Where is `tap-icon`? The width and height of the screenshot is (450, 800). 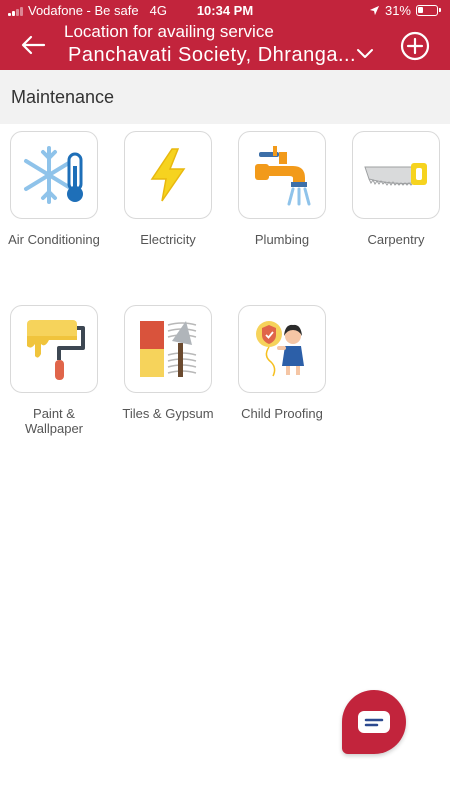 tap-icon is located at coordinates (283, 176).